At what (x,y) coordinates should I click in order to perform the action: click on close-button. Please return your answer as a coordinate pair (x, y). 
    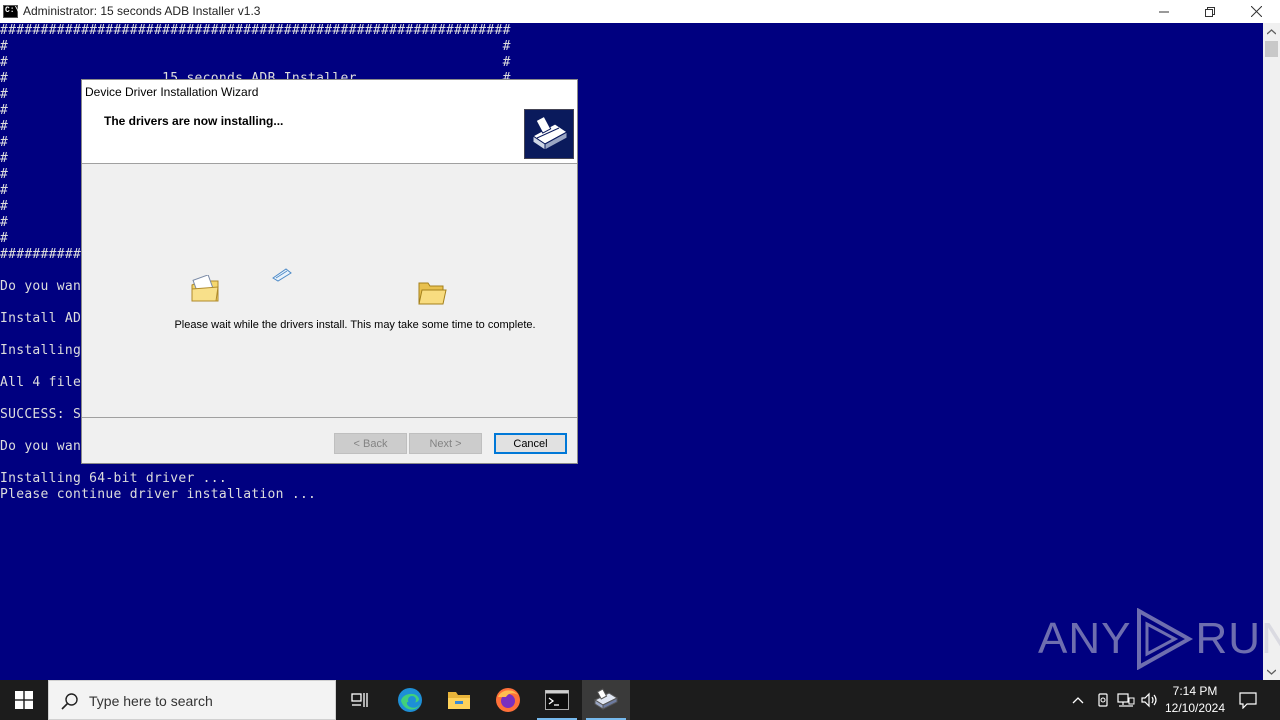
    Looking at the image, I should click on (1256, 11).